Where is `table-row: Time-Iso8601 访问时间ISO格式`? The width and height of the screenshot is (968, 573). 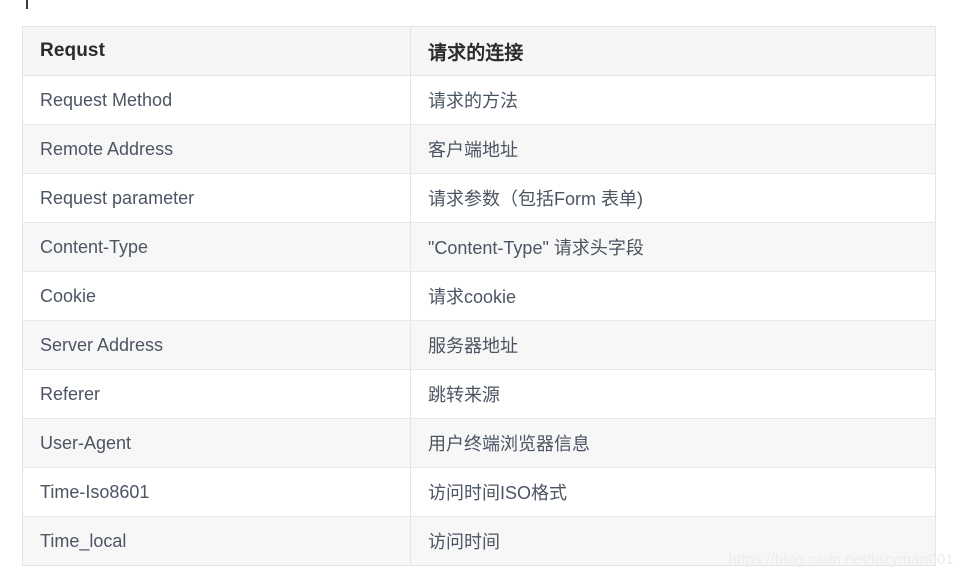
table-row: Time-Iso8601 访问时间ISO格式 is located at coordinates (479, 492).